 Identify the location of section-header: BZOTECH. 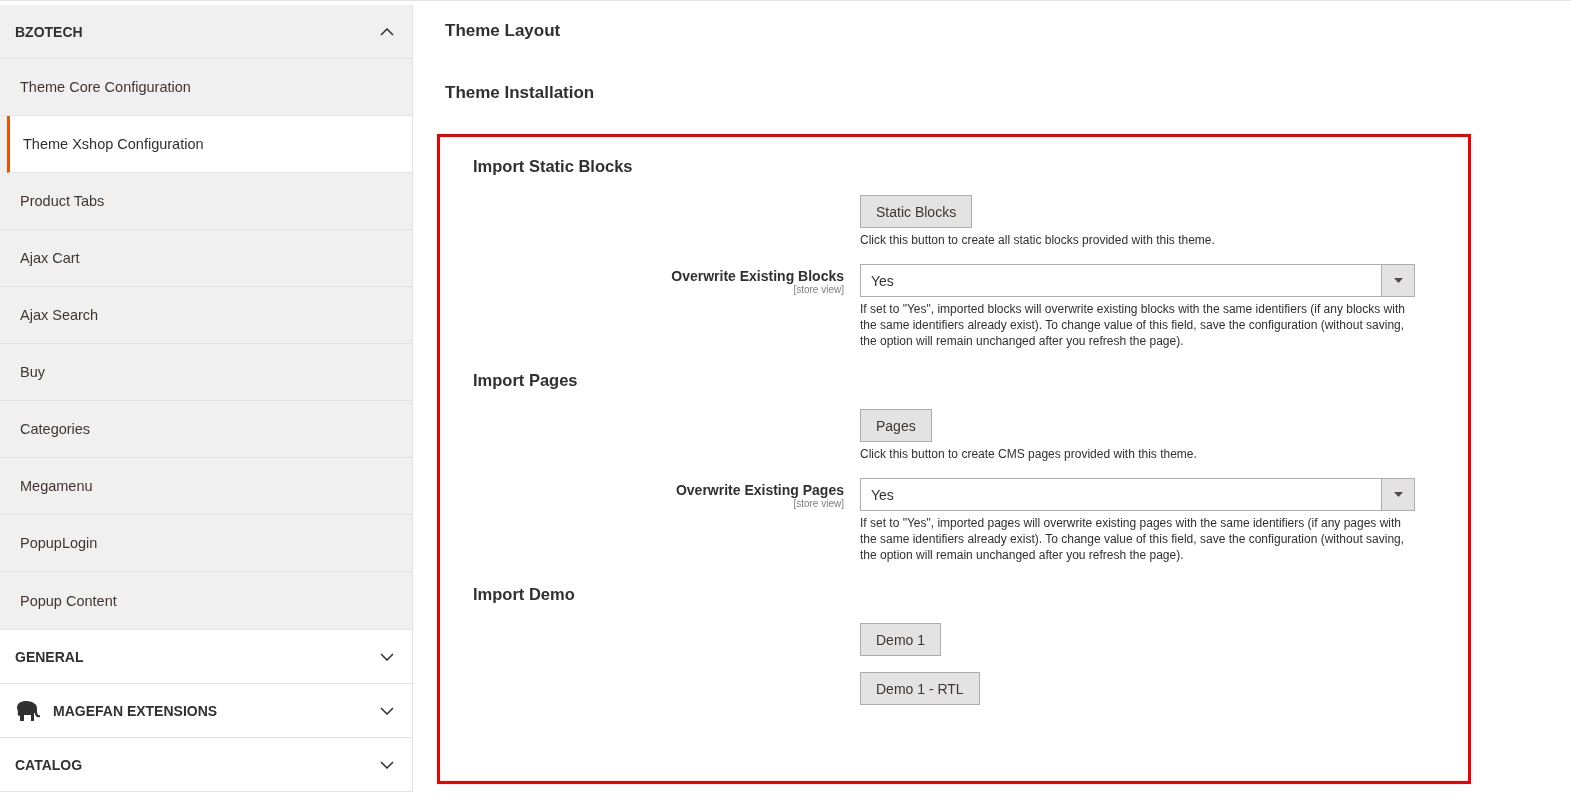
(206, 32).